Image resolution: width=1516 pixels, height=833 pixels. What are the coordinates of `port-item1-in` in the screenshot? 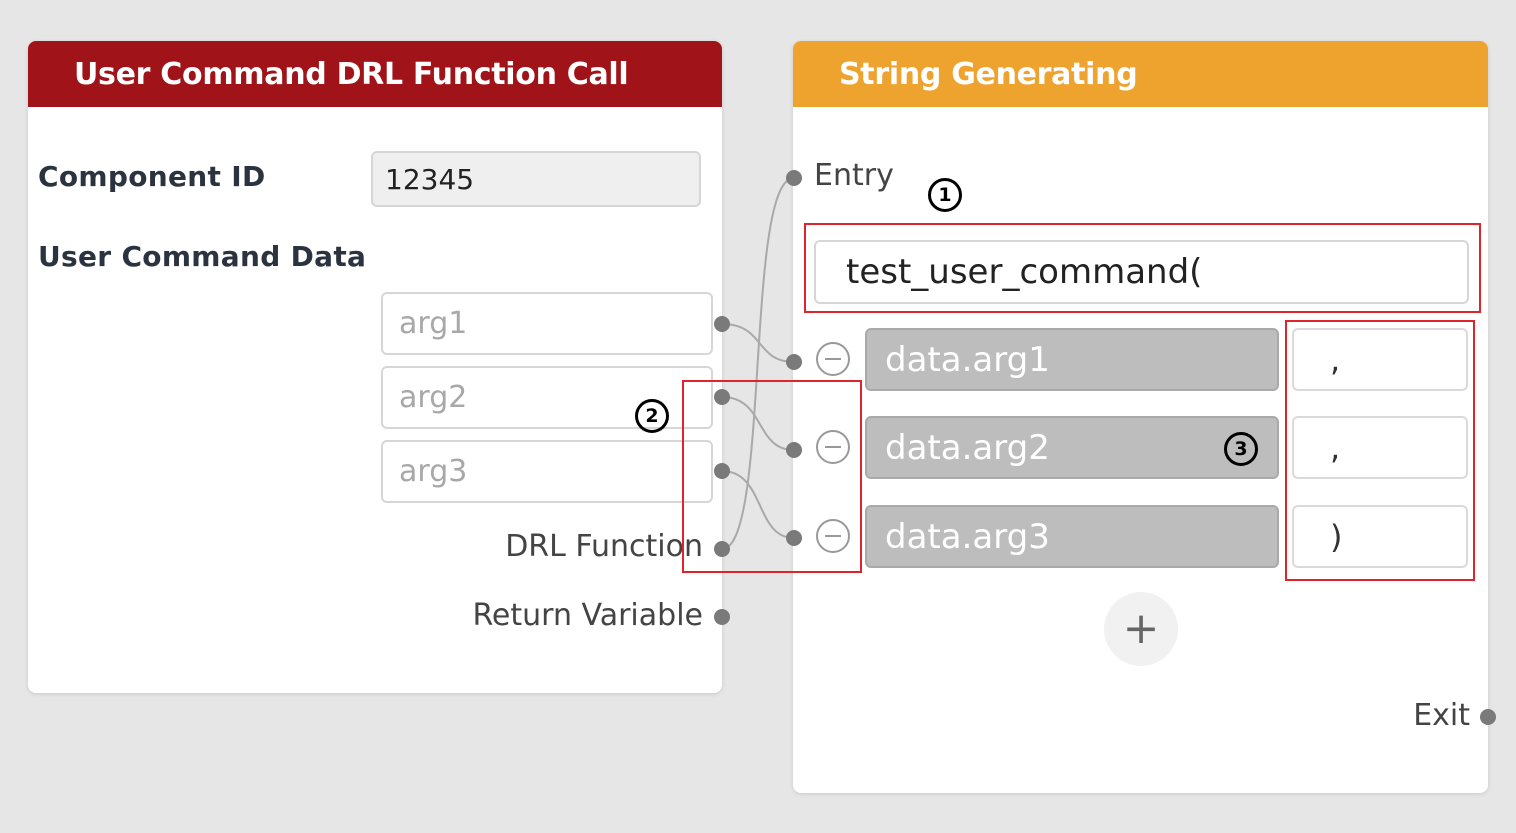 It's located at (794, 362).